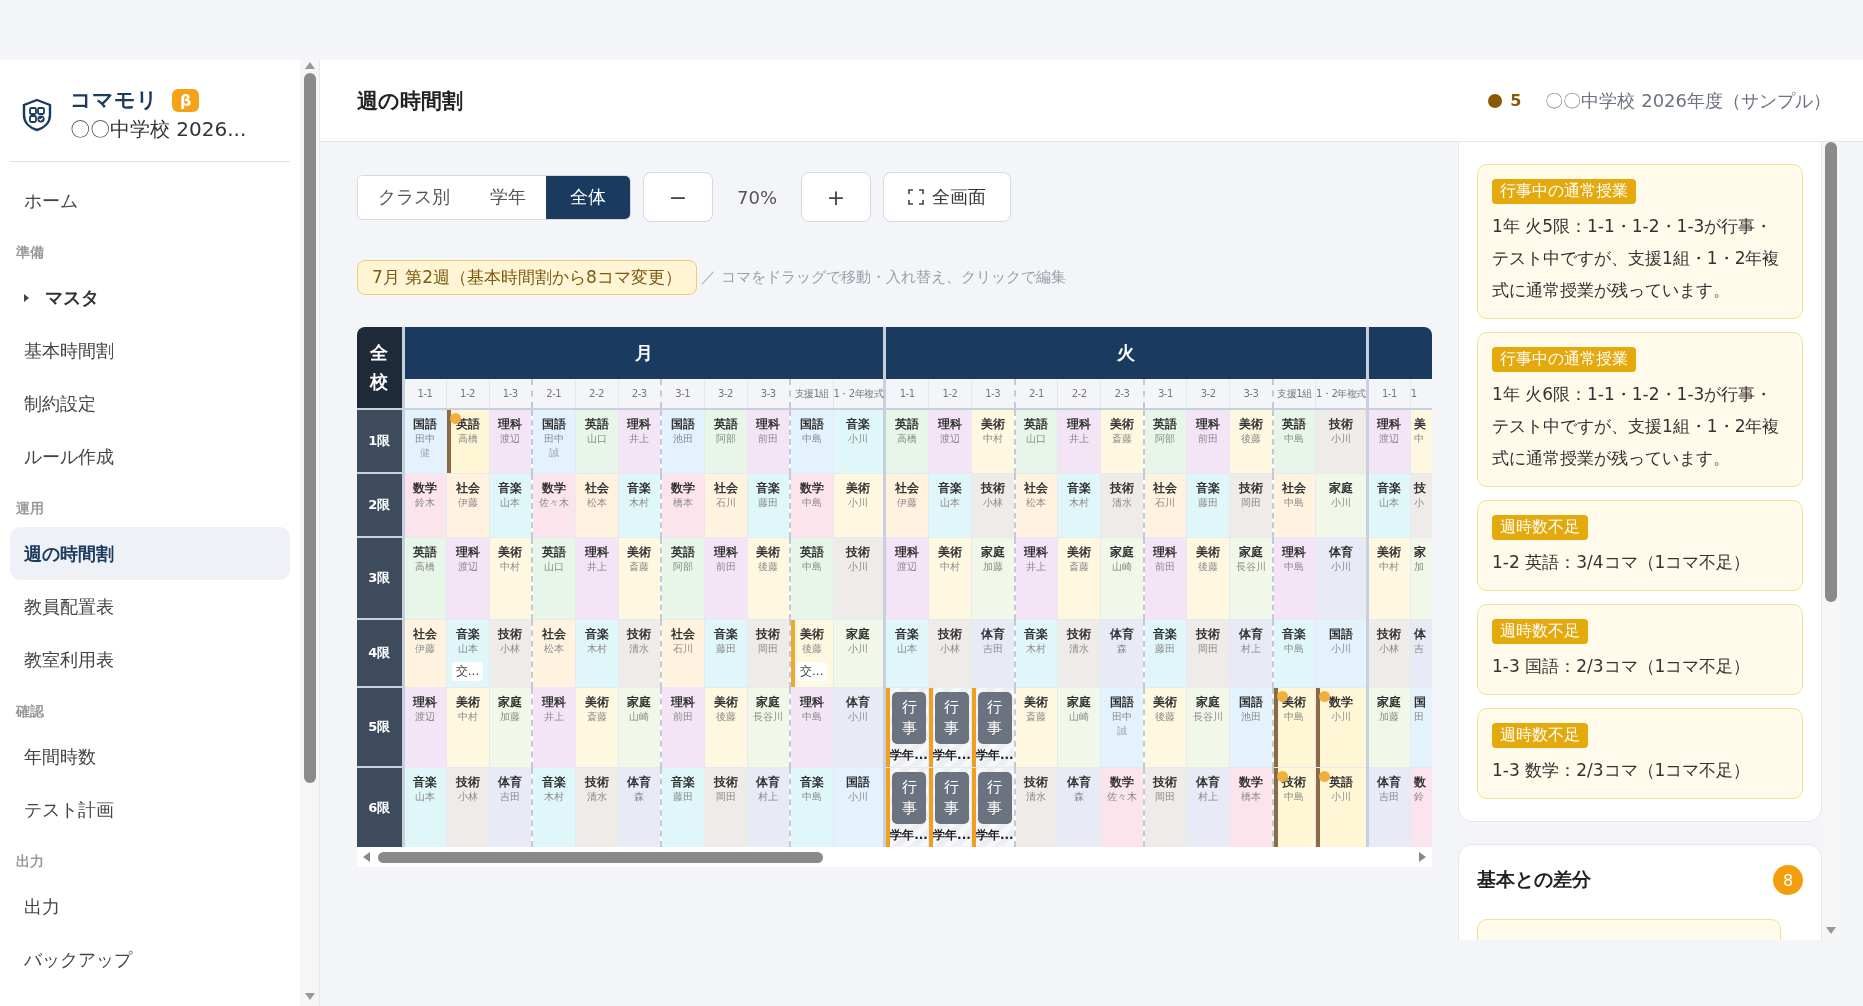 Image resolution: width=1863 pixels, height=1006 pixels. What do you see at coordinates (150, 606) in the screenshot?
I see `nav-item: 教員配置表` at bounding box center [150, 606].